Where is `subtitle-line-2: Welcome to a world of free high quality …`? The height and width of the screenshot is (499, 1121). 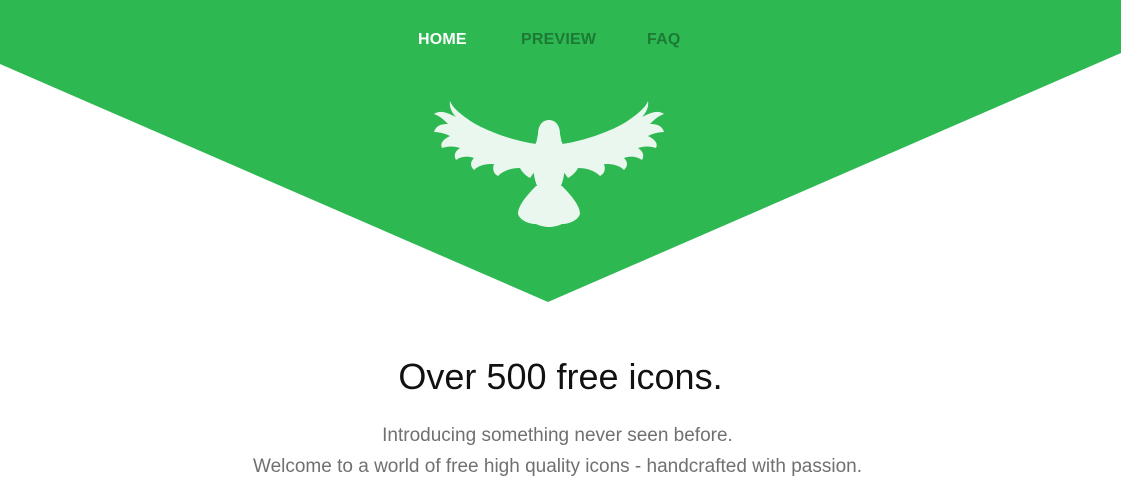 subtitle-line-2: Welcome to a world of free high quality … is located at coordinates (557, 466).